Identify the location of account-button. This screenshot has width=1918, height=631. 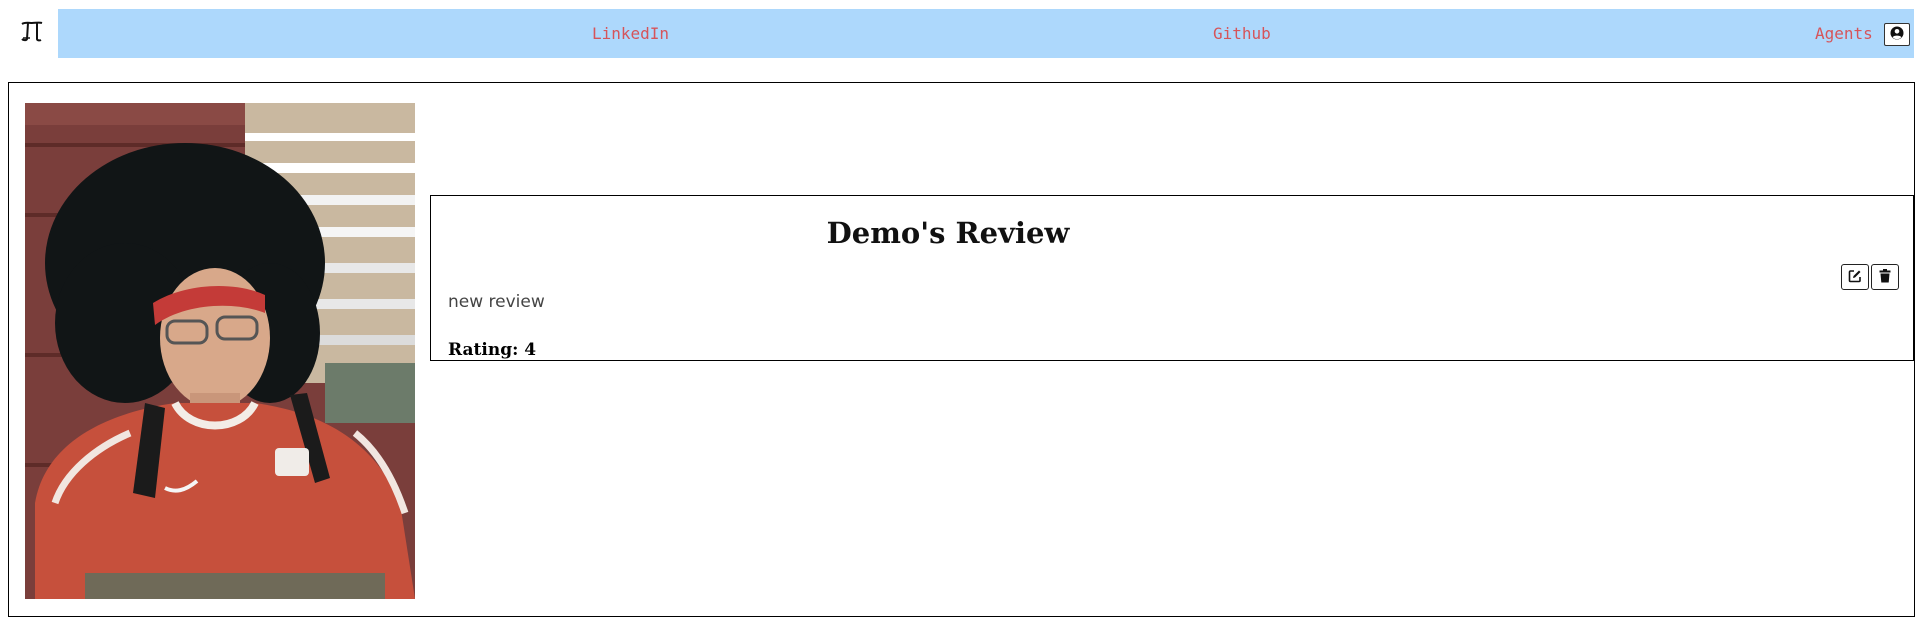
(1897, 34).